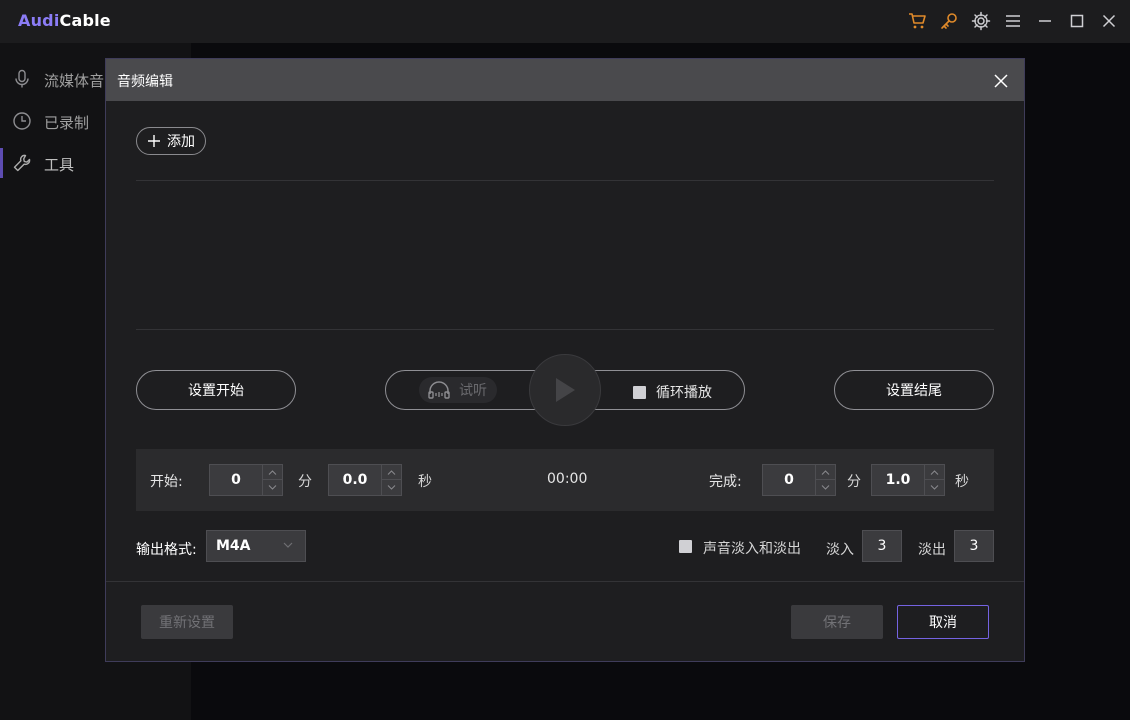  What do you see at coordinates (1077, 21) in the screenshot?
I see `maximize-icon` at bounding box center [1077, 21].